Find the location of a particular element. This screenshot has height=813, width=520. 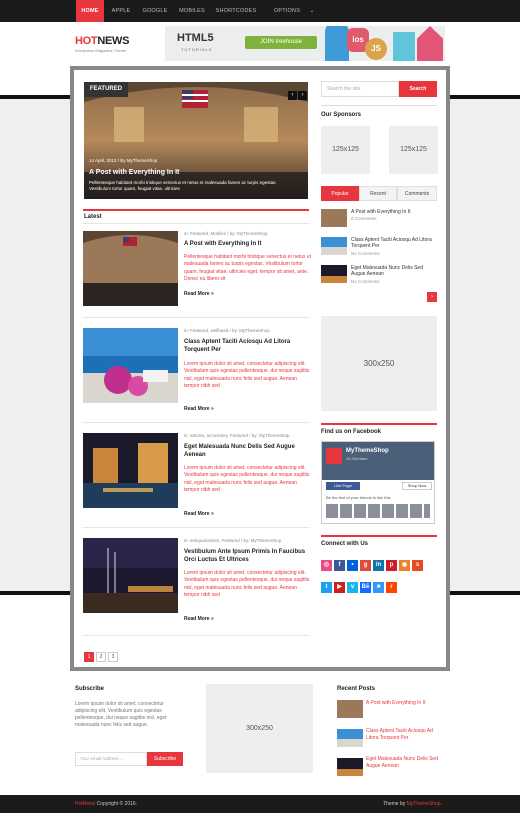

theme-by-period: . is located at coordinates (441, 804).